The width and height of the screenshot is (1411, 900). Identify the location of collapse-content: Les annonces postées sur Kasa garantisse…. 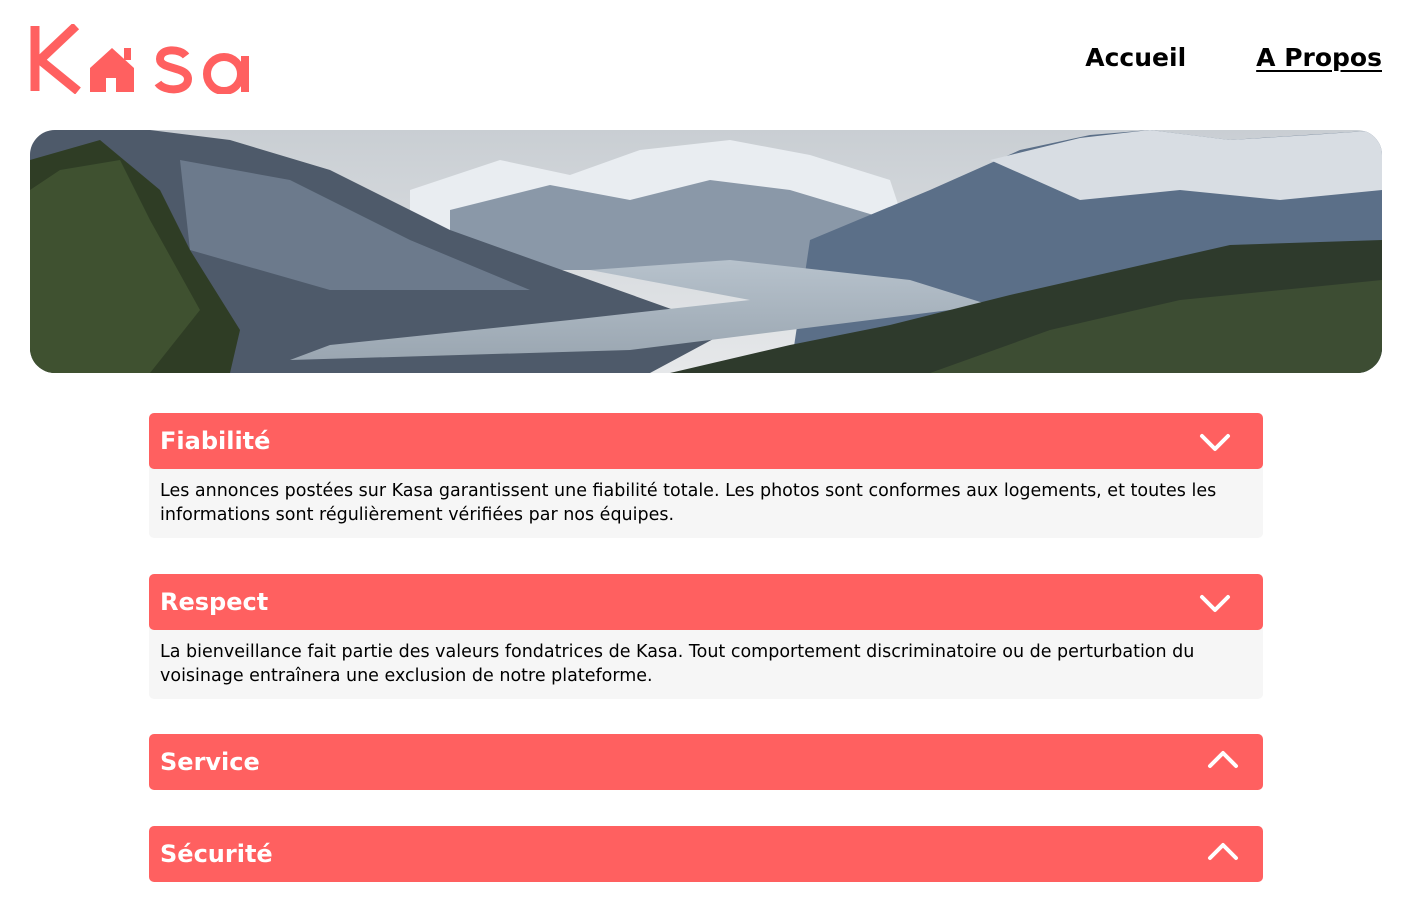
(706, 502).